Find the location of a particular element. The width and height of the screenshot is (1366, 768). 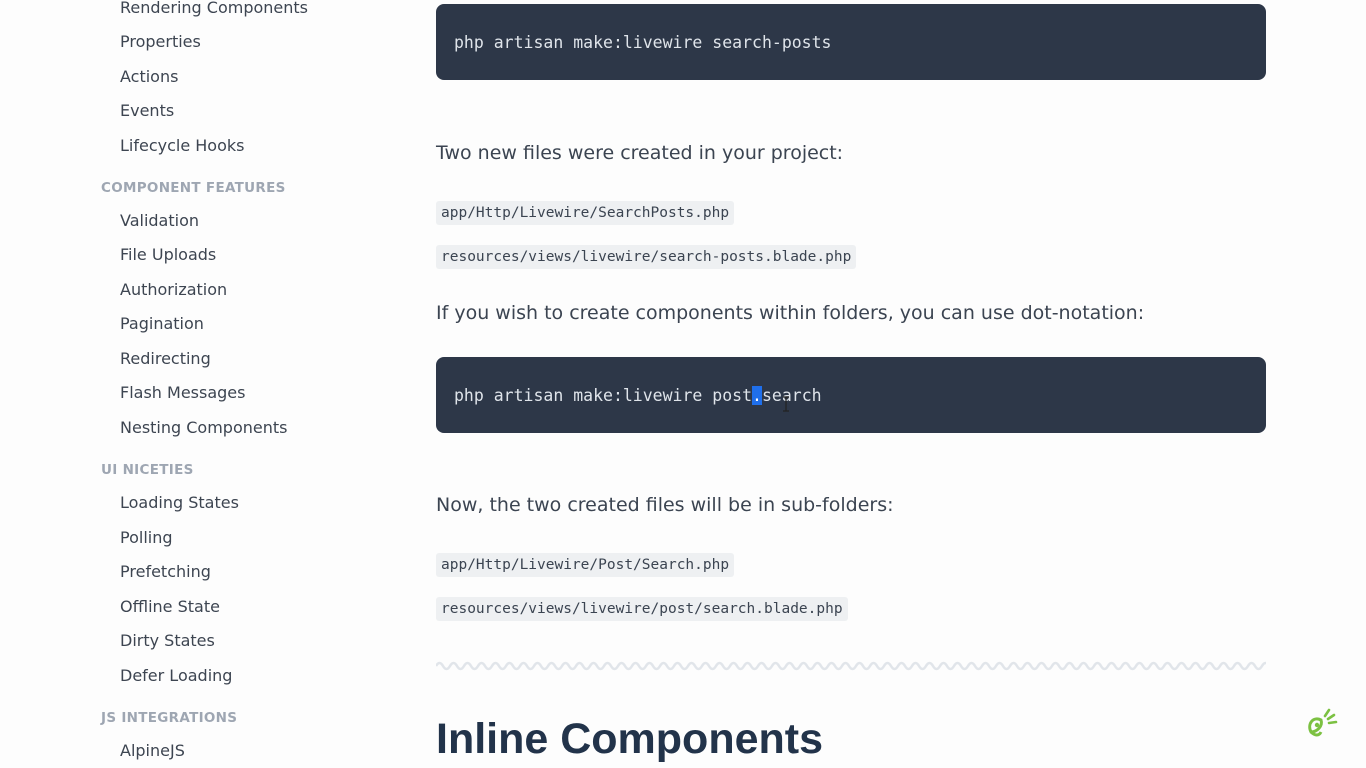

sidebar-item-loading-states: Loading States is located at coordinates (179, 503).